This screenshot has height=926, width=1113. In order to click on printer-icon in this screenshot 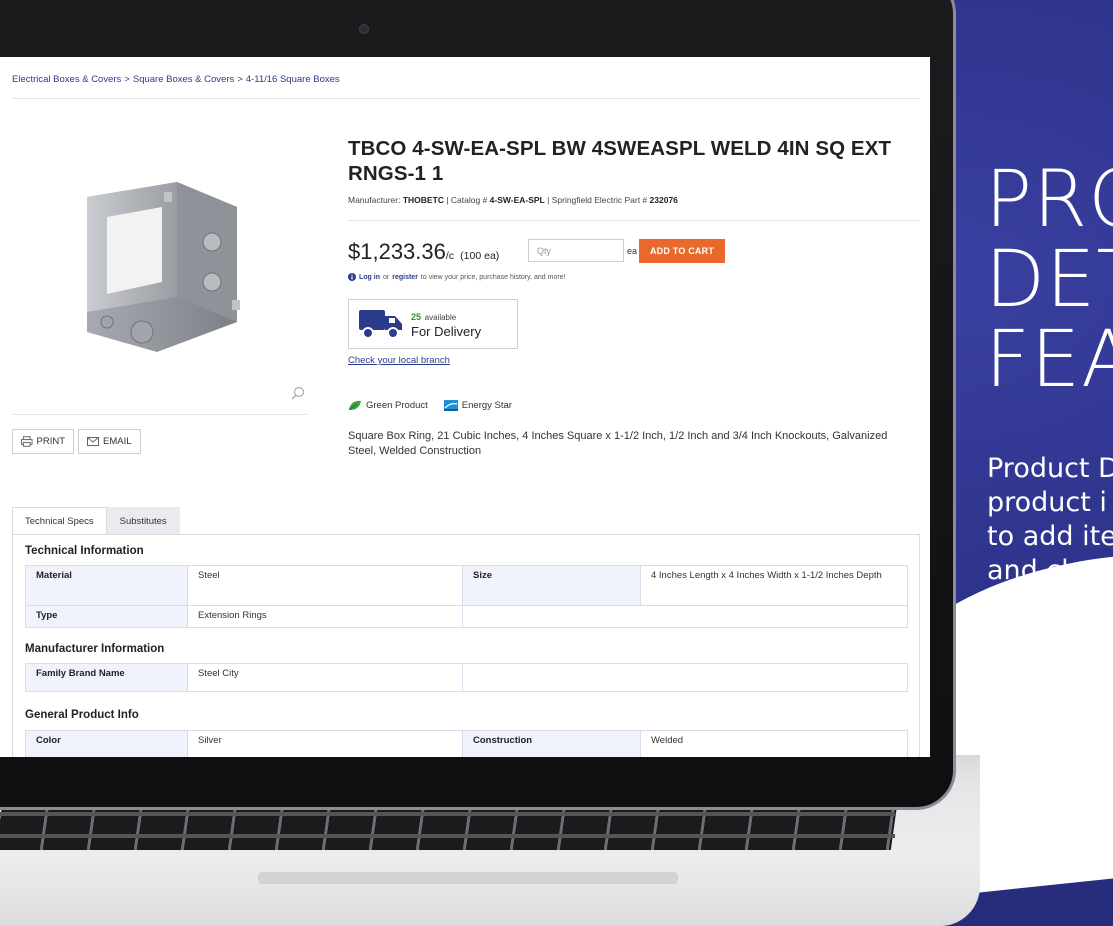, I will do `click(27, 441)`.